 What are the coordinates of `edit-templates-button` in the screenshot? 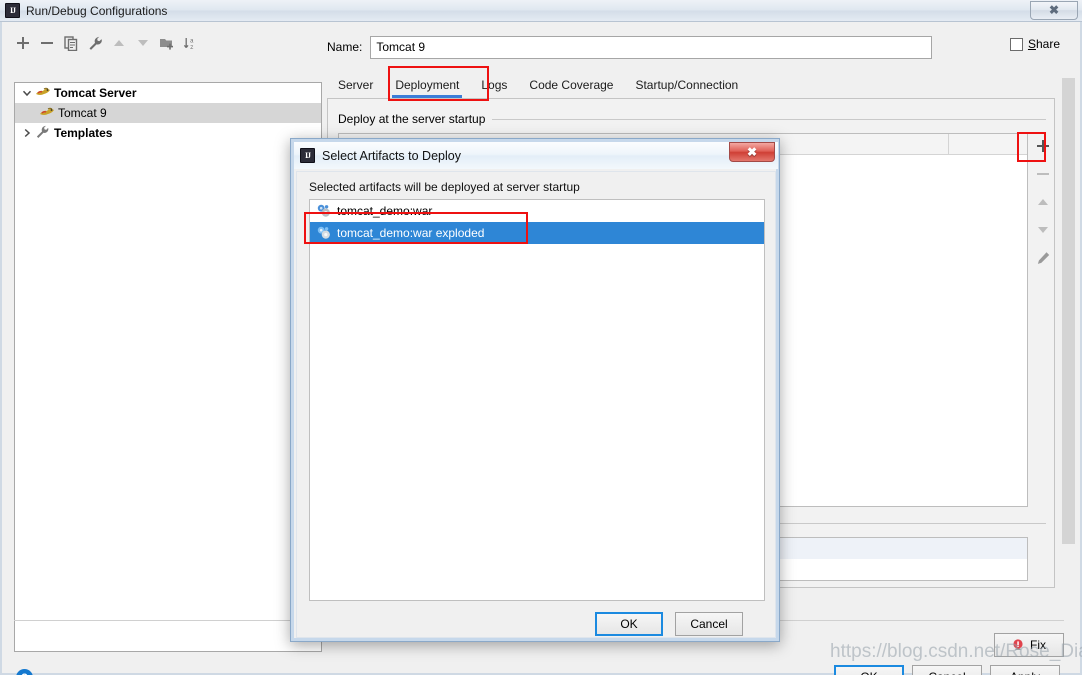 It's located at (95, 43).